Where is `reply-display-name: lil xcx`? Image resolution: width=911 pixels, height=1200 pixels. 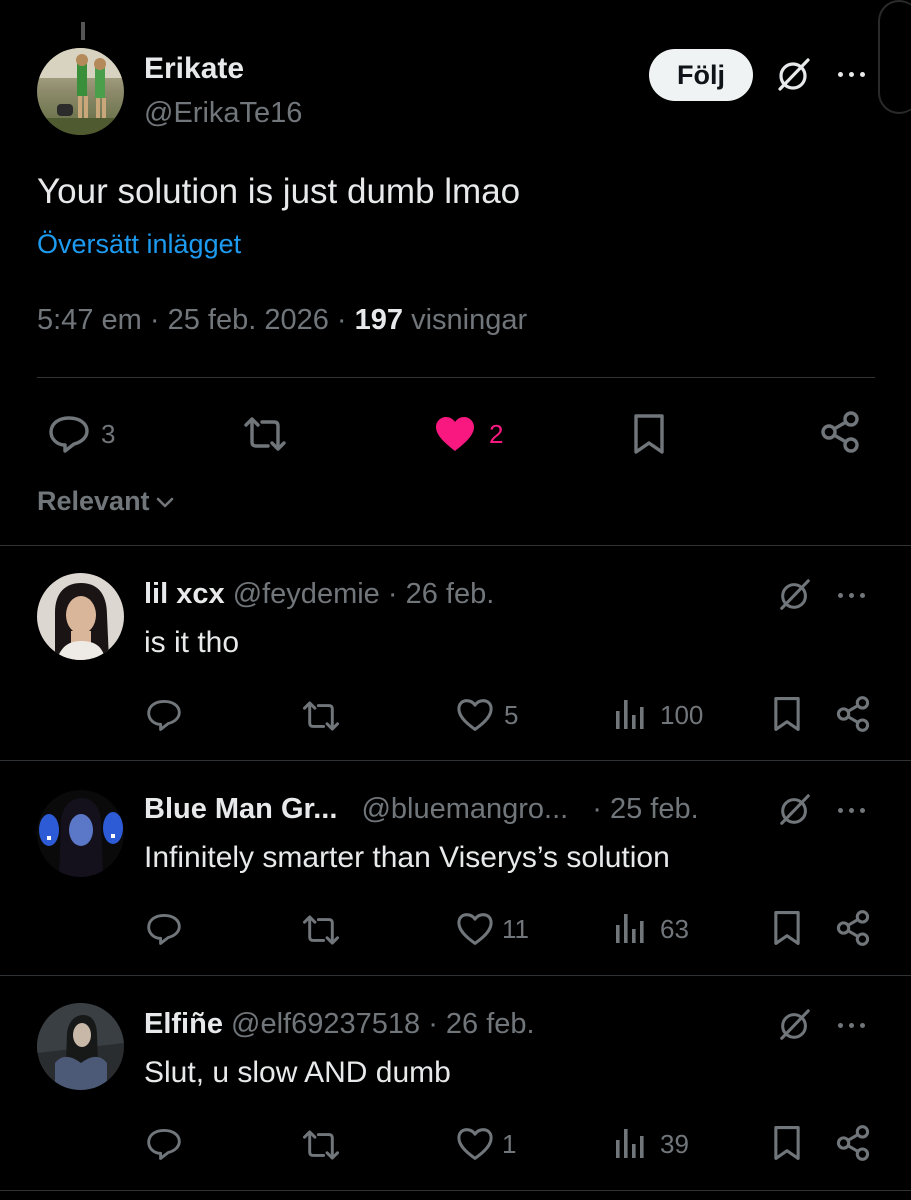 reply-display-name: lil xcx is located at coordinates (184, 594).